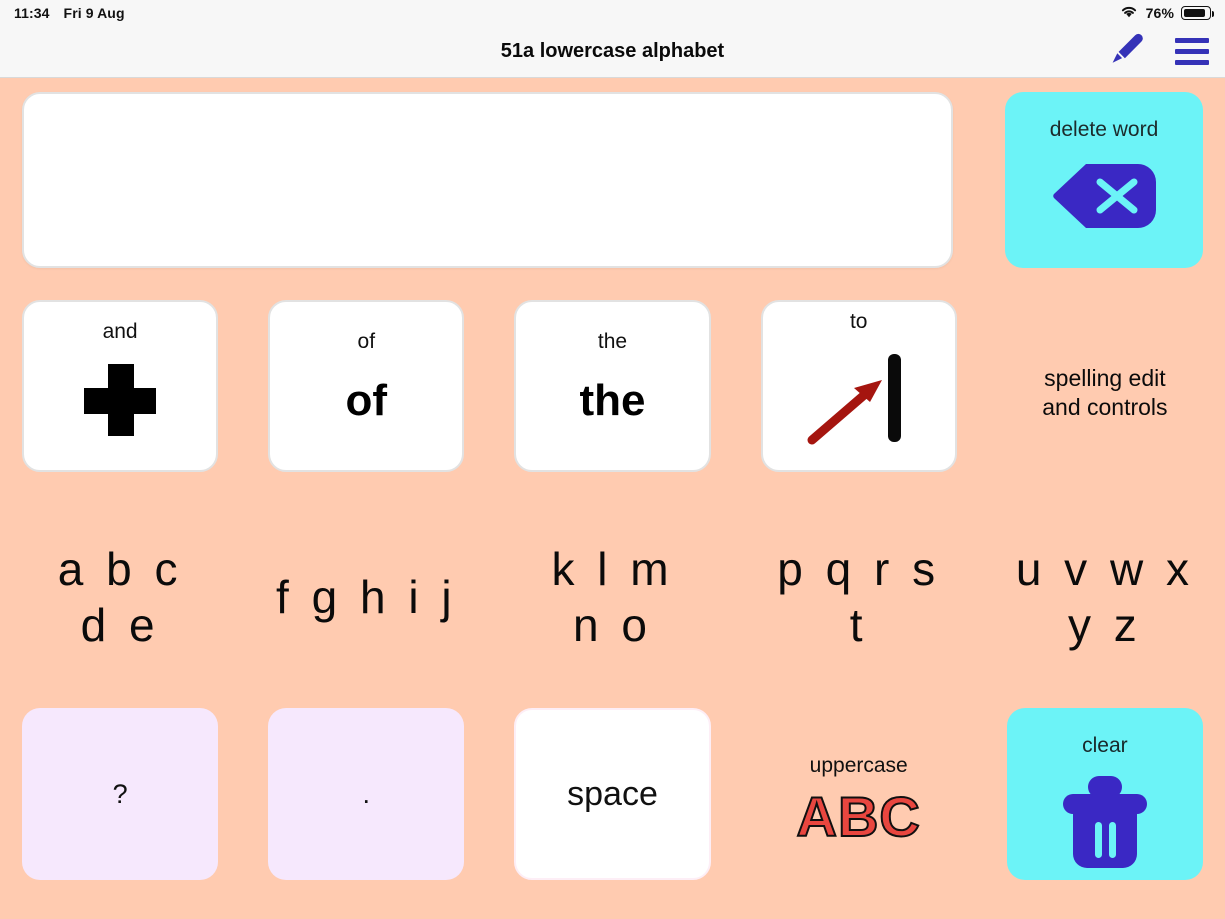 The height and width of the screenshot is (919, 1225). I want to click on status-date: Fri 9 Aug, so click(94, 13).